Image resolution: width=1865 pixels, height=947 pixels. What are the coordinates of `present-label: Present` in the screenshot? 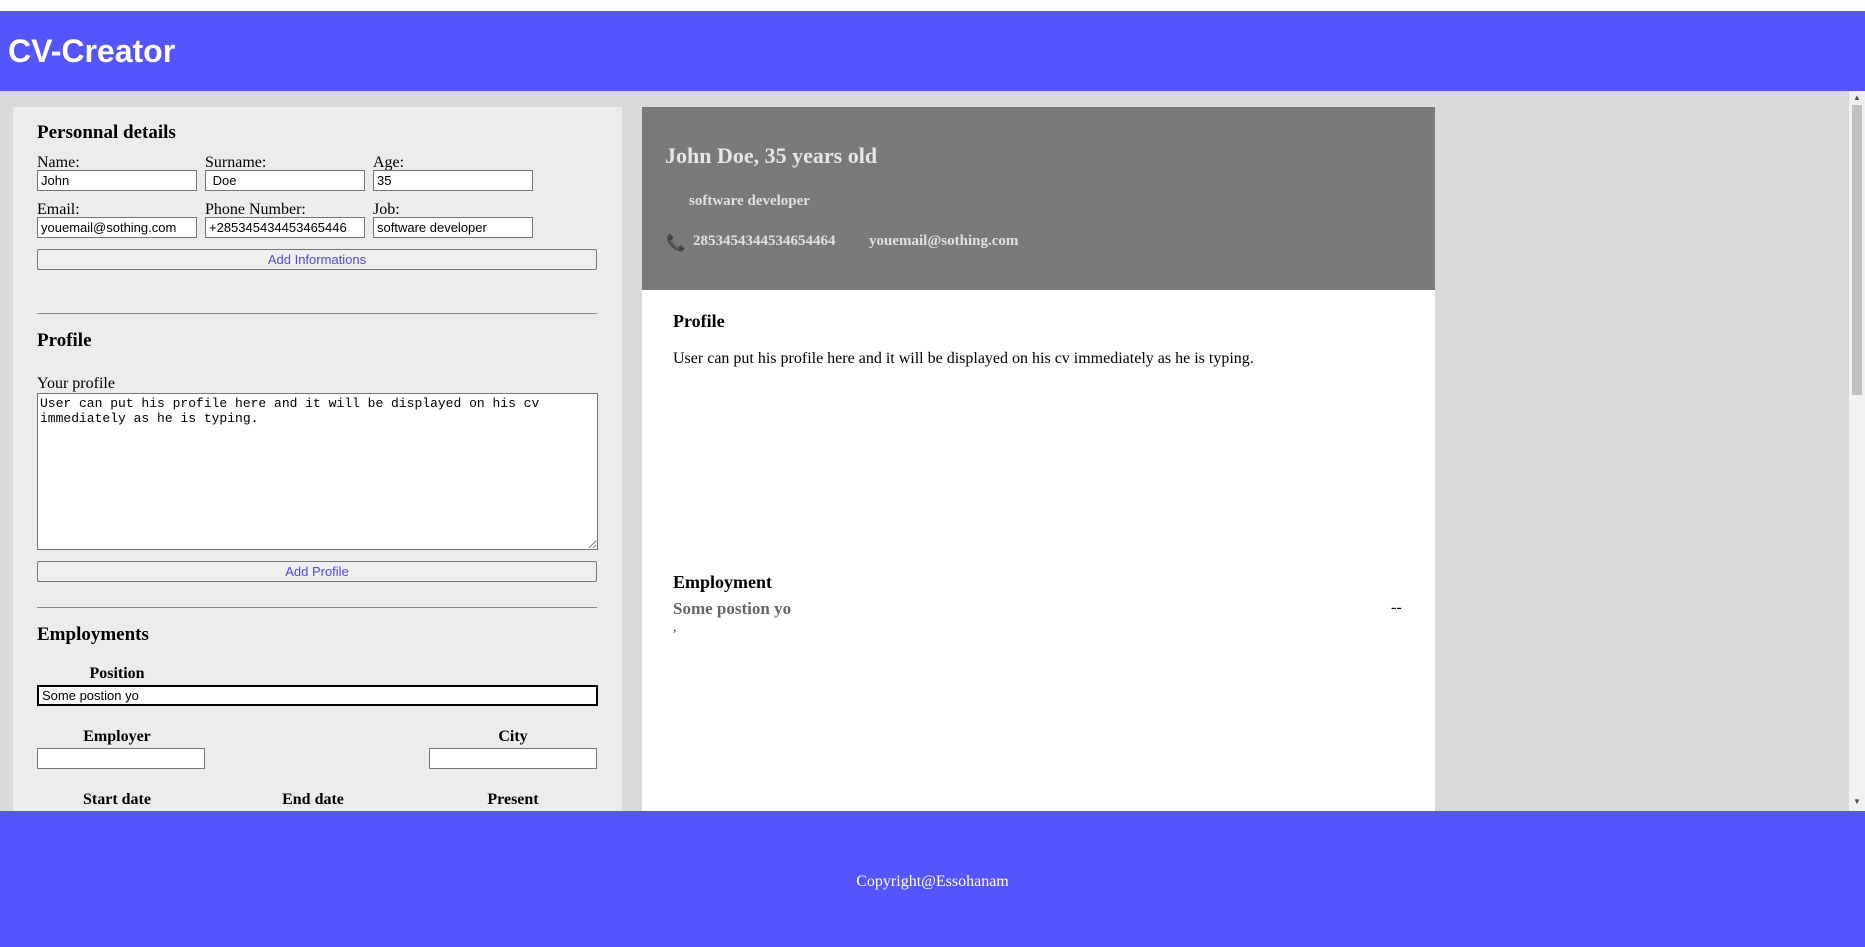 It's located at (513, 799).